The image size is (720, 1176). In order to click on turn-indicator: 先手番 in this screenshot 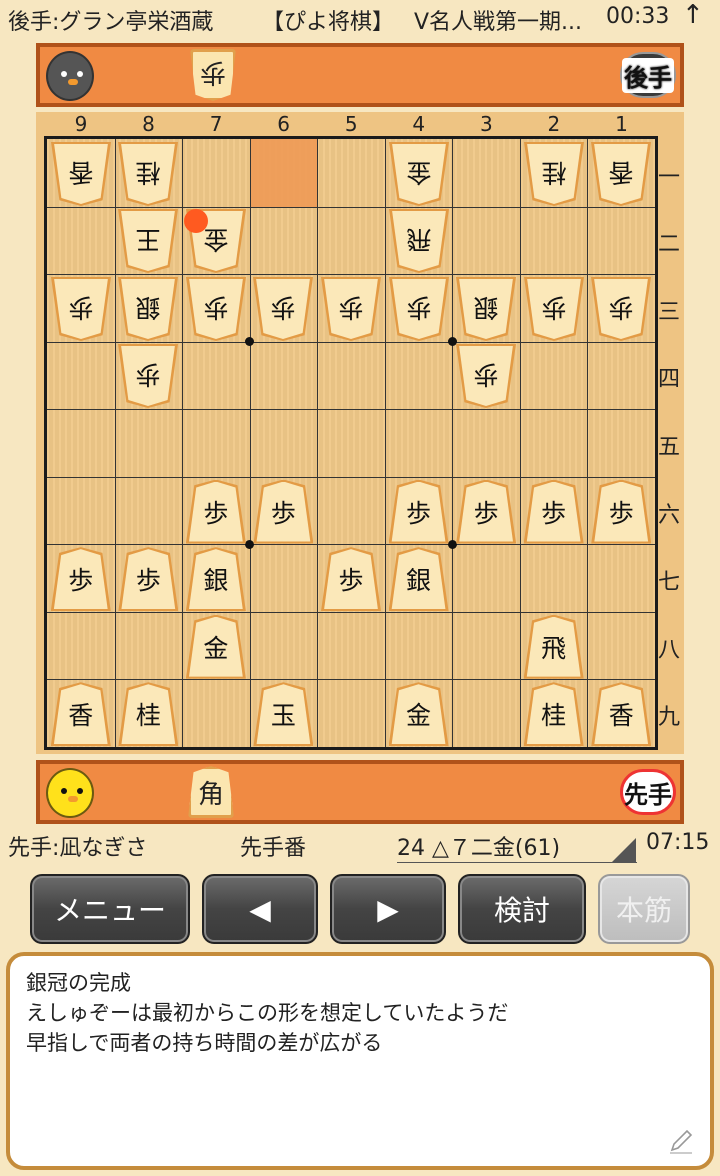, I will do `click(273, 848)`.